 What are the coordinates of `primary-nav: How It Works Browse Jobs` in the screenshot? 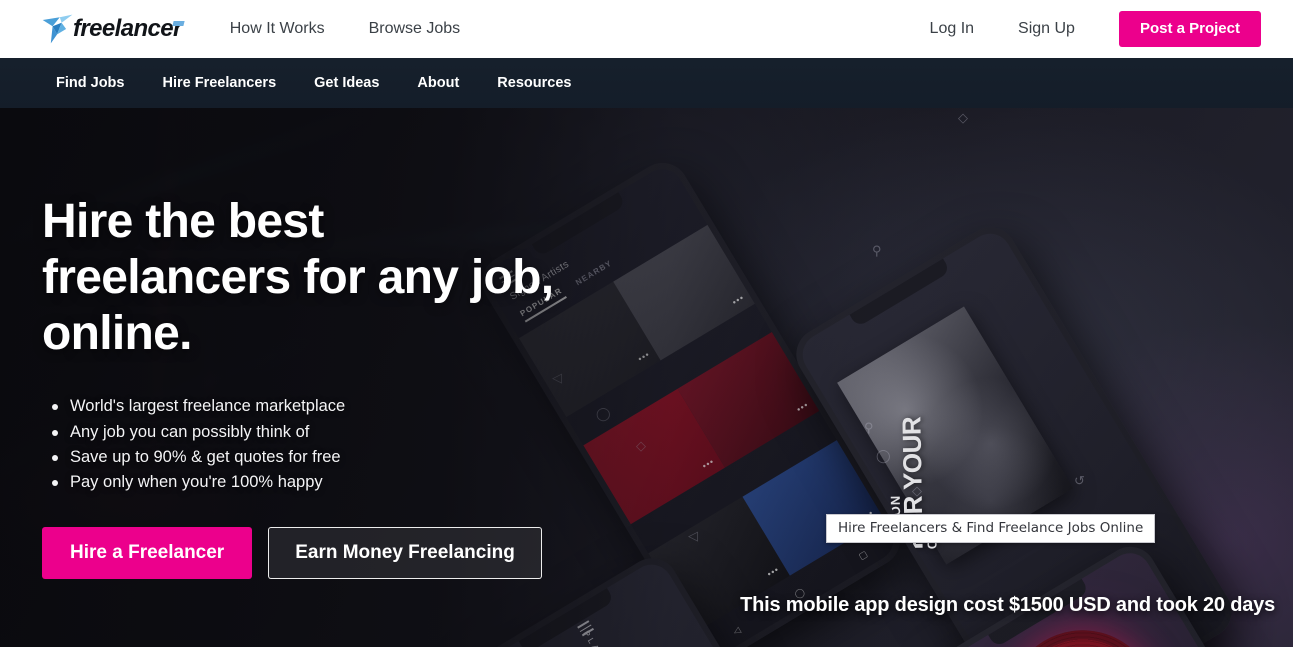 It's located at (367, 29).